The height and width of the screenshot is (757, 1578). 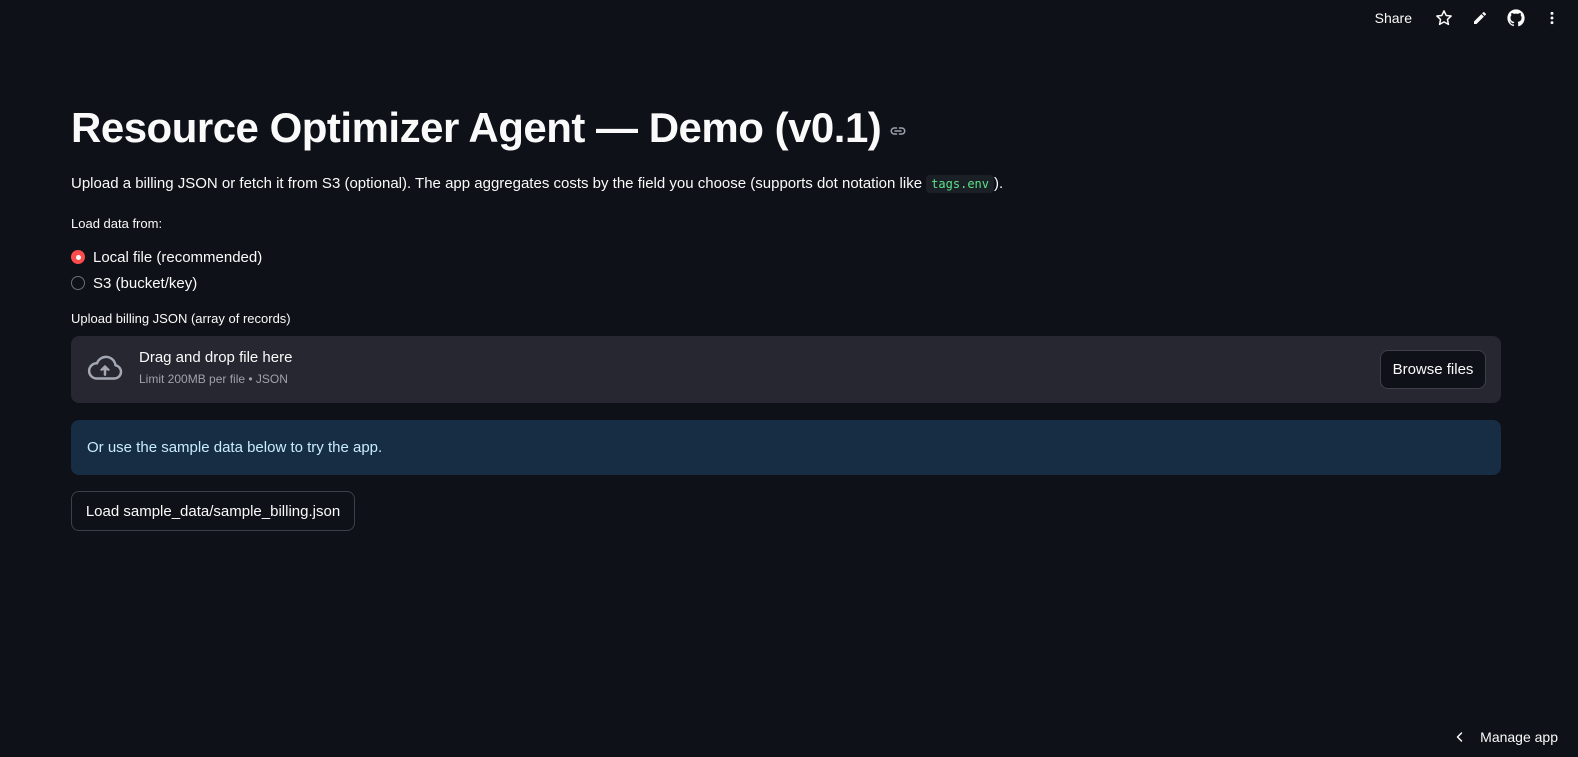 I want to click on radio-unselected-icon, so click(x=78, y=283).